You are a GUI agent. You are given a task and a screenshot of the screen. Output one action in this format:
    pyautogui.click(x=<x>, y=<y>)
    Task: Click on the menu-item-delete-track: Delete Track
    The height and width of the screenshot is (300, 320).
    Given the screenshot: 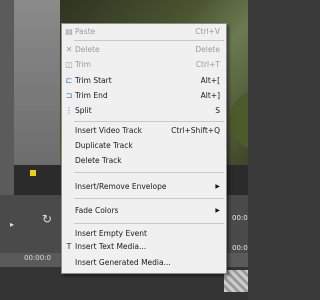 What is the action you would take?
    pyautogui.click(x=144, y=161)
    